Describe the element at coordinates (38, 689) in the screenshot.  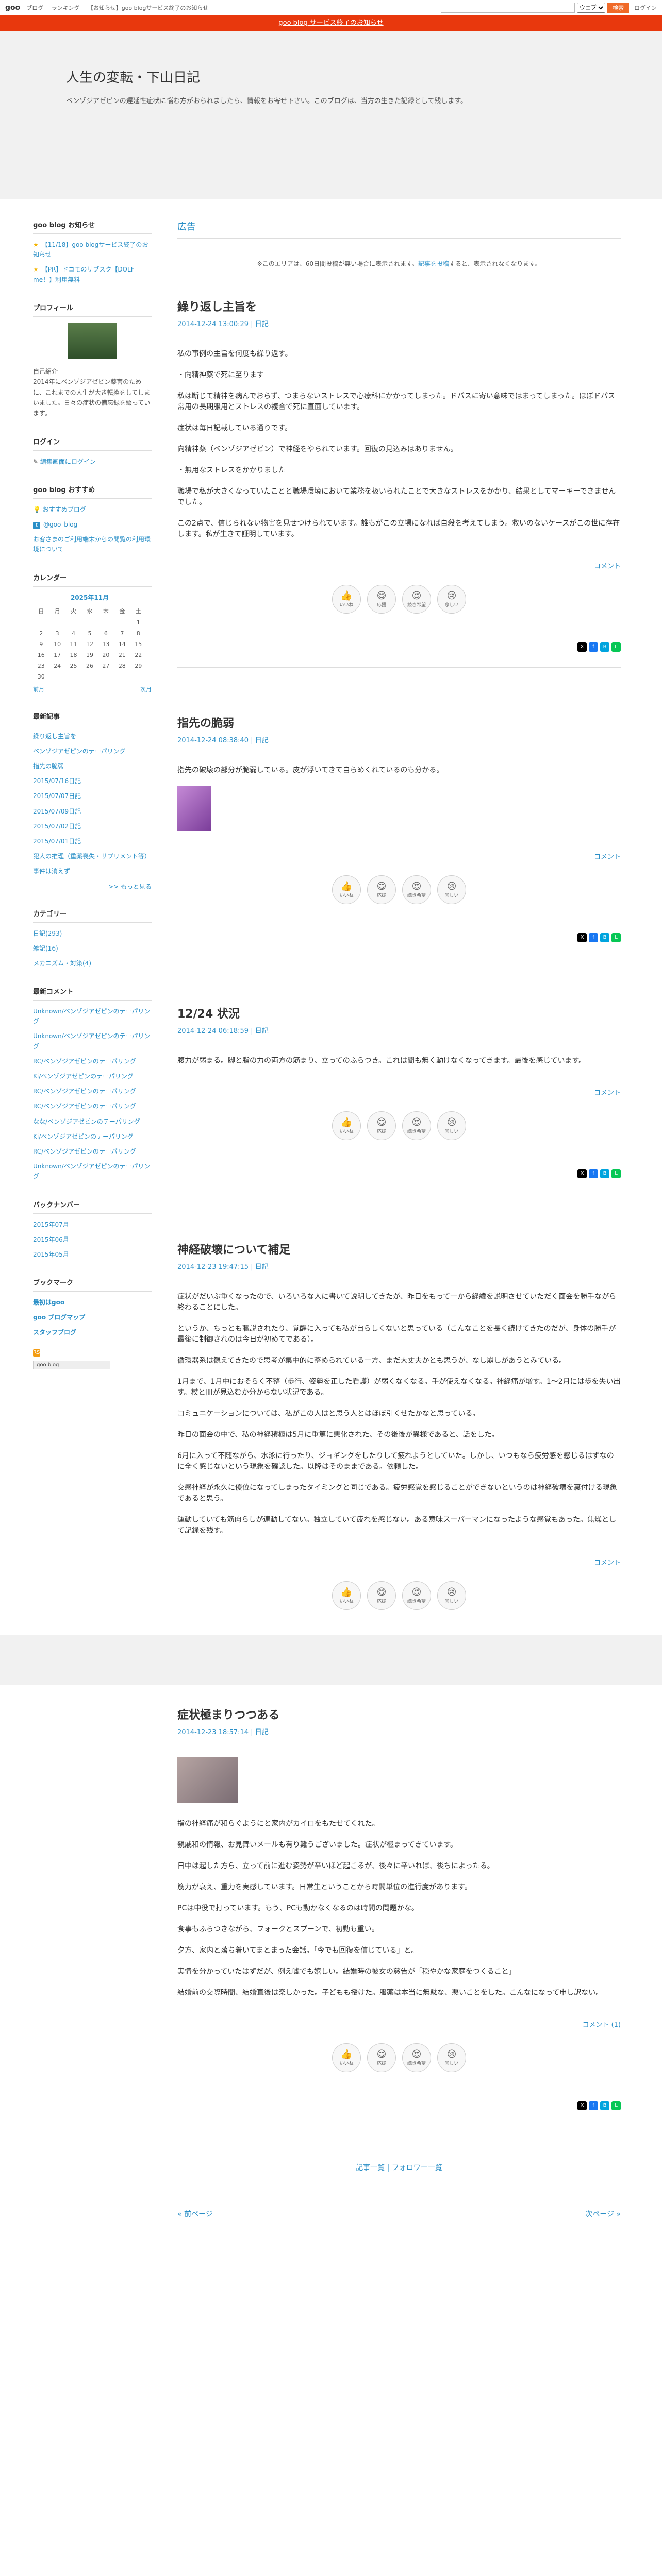
I see `calendar-prev: 前月` at that location.